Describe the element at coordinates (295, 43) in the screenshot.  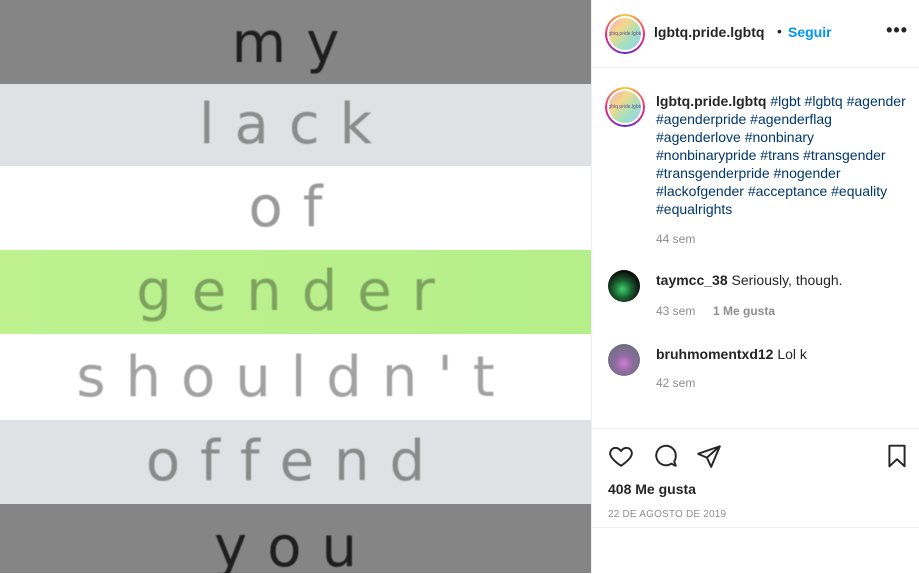
I see `image-word-my: my` at that location.